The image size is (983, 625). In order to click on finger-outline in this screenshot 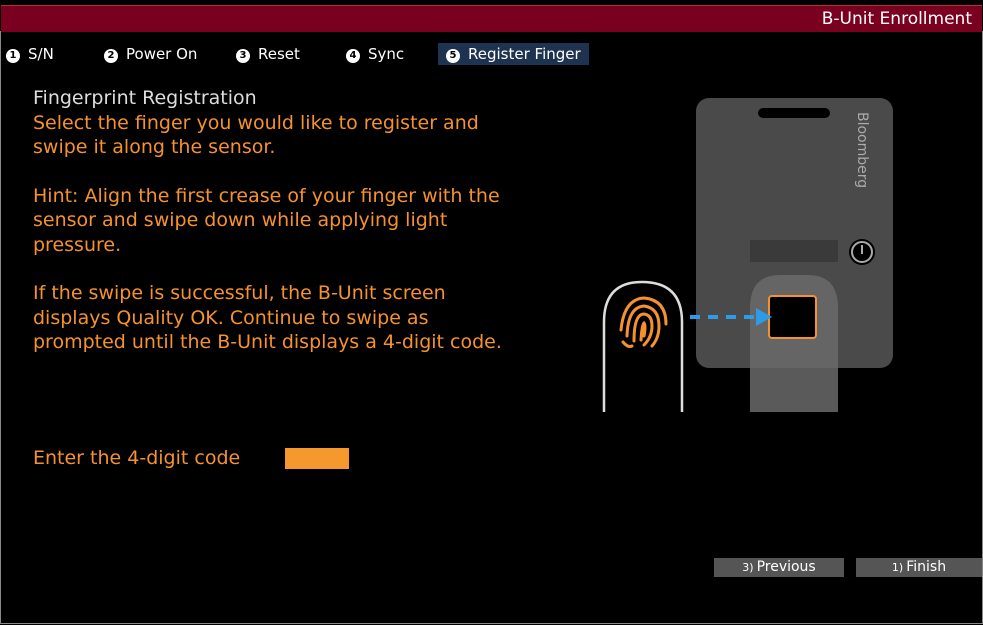, I will do `click(643, 346)`.